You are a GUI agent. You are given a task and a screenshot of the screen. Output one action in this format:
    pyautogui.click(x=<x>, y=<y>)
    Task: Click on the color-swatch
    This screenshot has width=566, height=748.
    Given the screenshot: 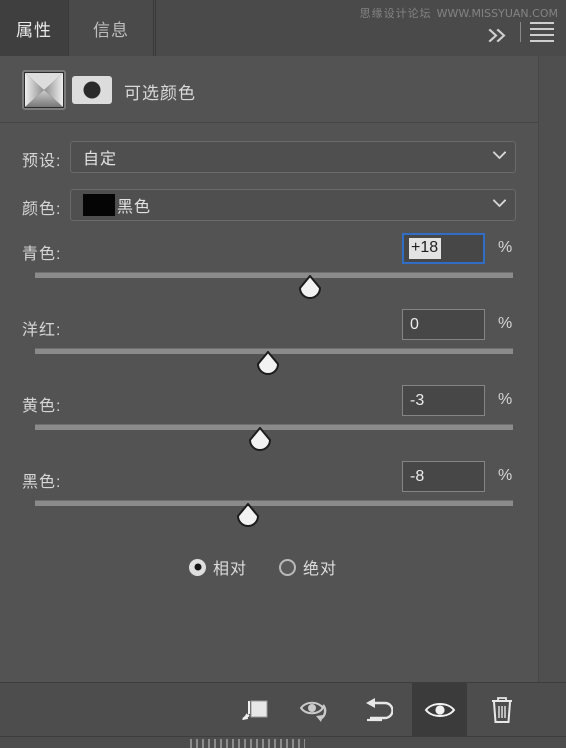 What is the action you would take?
    pyautogui.click(x=99, y=205)
    